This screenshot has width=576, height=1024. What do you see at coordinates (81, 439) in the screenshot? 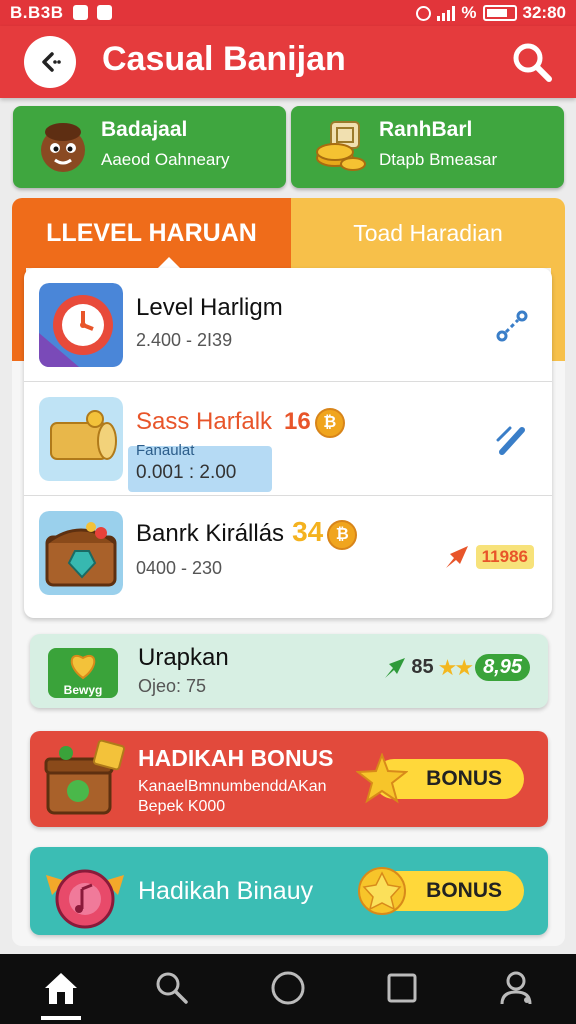
I see `log-icon` at bounding box center [81, 439].